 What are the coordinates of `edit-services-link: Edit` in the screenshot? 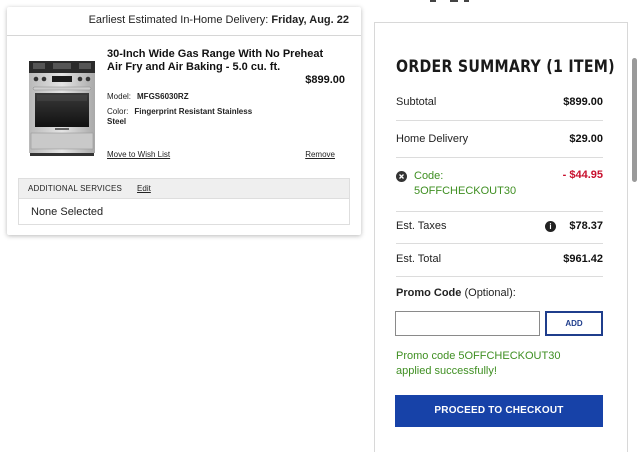 It's located at (144, 188).